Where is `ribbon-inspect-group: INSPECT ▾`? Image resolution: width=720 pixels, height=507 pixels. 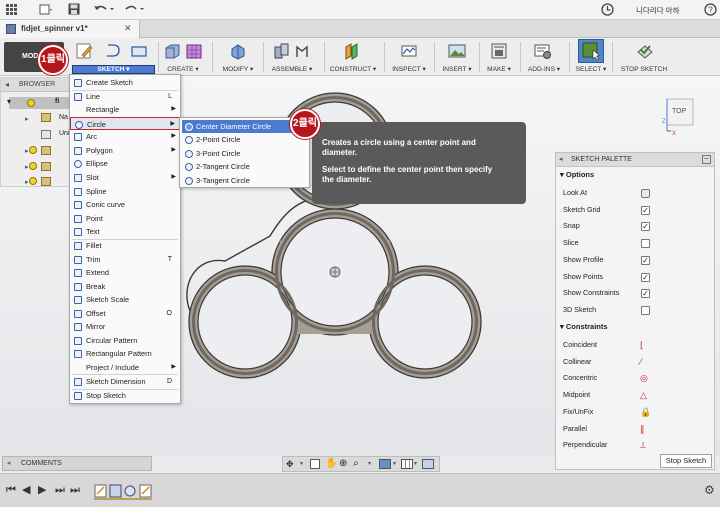
ribbon-inspect-group: INSPECT ▾ is located at coordinates (409, 57).